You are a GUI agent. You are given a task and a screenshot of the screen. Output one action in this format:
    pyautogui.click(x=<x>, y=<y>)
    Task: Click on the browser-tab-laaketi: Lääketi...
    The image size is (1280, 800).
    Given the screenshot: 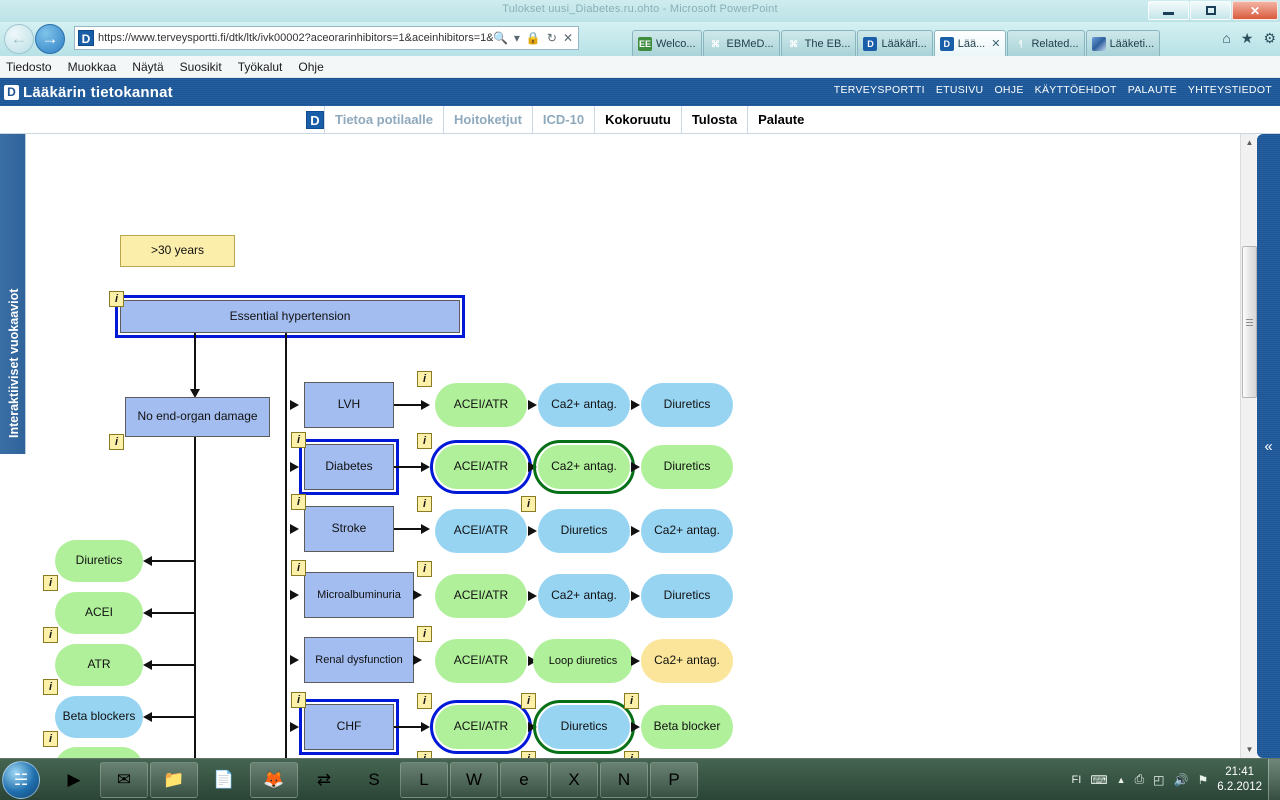 What is the action you would take?
    pyautogui.click(x=1123, y=43)
    